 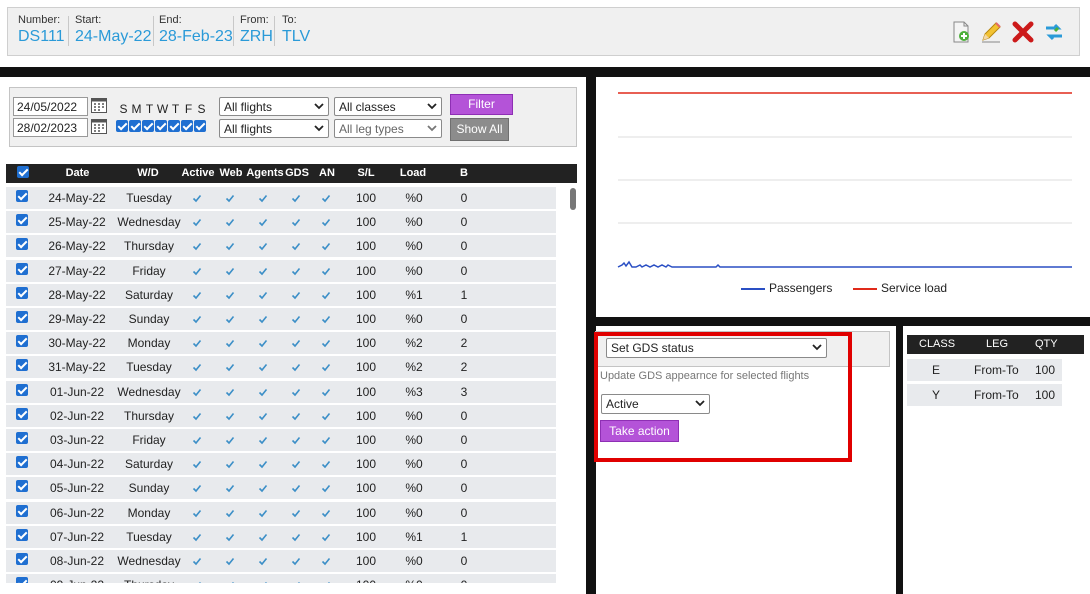 I want to click on table-row: 05-Jun-22 Sunday 100 %0 0, so click(x=281, y=488).